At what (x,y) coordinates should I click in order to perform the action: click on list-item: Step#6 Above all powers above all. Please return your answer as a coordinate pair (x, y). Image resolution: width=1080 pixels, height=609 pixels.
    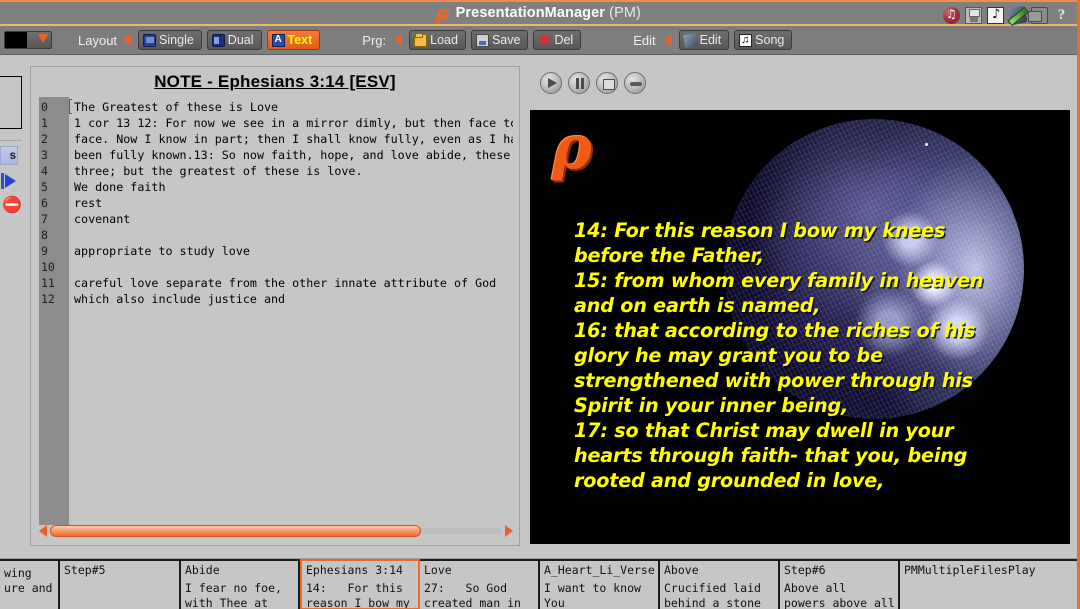
    Looking at the image, I should click on (840, 584).